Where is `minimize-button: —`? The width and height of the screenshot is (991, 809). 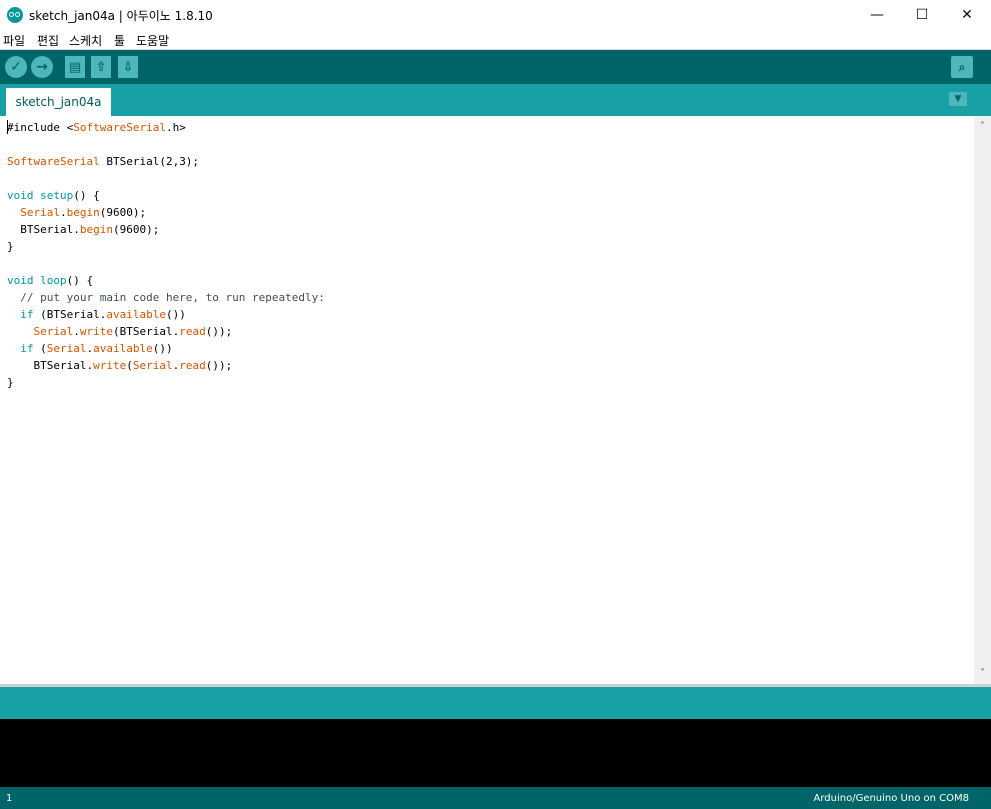 minimize-button: — is located at coordinates (877, 15).